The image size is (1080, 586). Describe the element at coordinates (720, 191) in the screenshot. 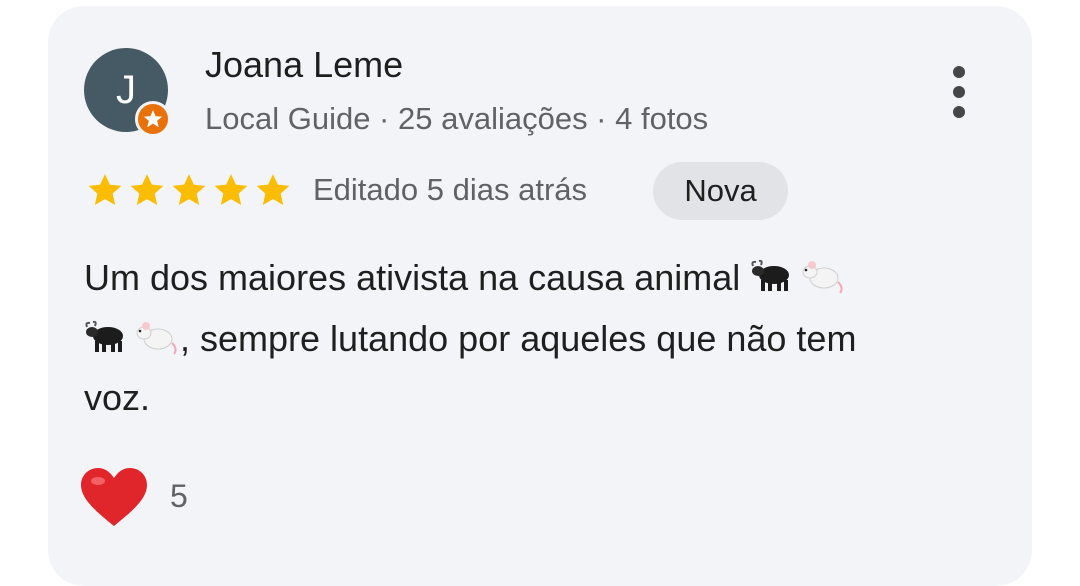

I see `new-badge: Nova` at that location.